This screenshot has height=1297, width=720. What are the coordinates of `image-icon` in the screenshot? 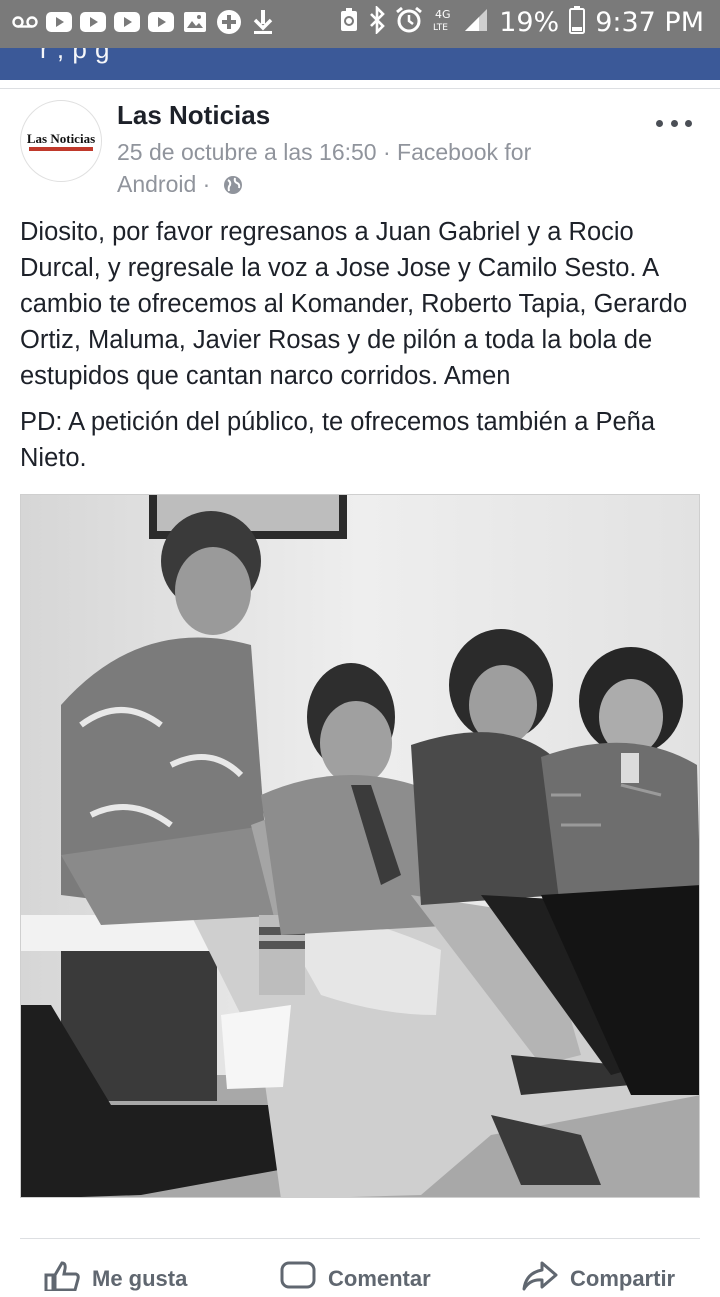 It's located at (195, 22).